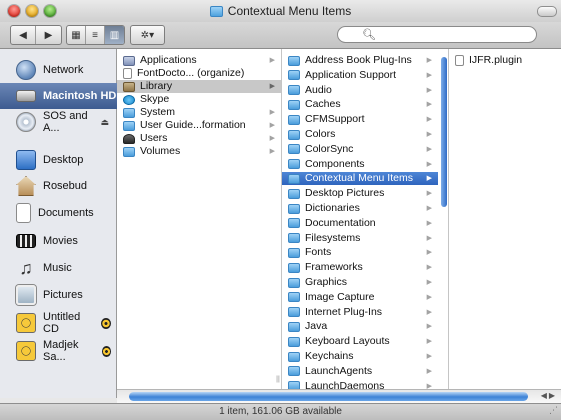 This screenshot has width=561, height=420. What do you see at coordinates (360, 193) in the screenshot?
I see `list-item: Desktop Pictures ▶` at bounding box center [360, 193].